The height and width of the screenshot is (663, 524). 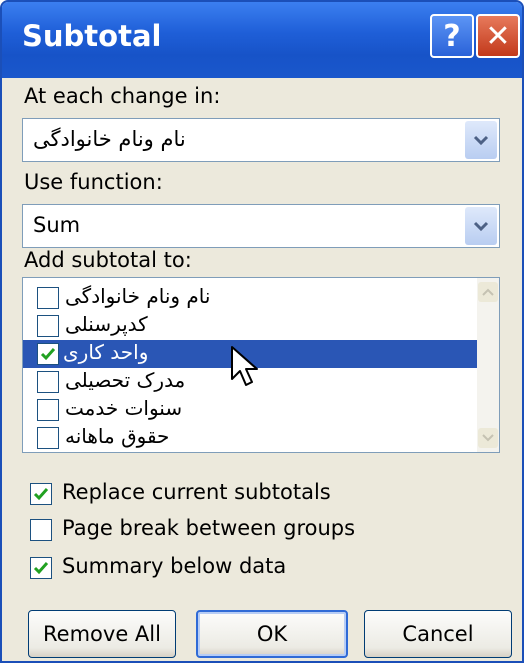 I want to click on page-break-checkbox, so click(x=41, y=530).